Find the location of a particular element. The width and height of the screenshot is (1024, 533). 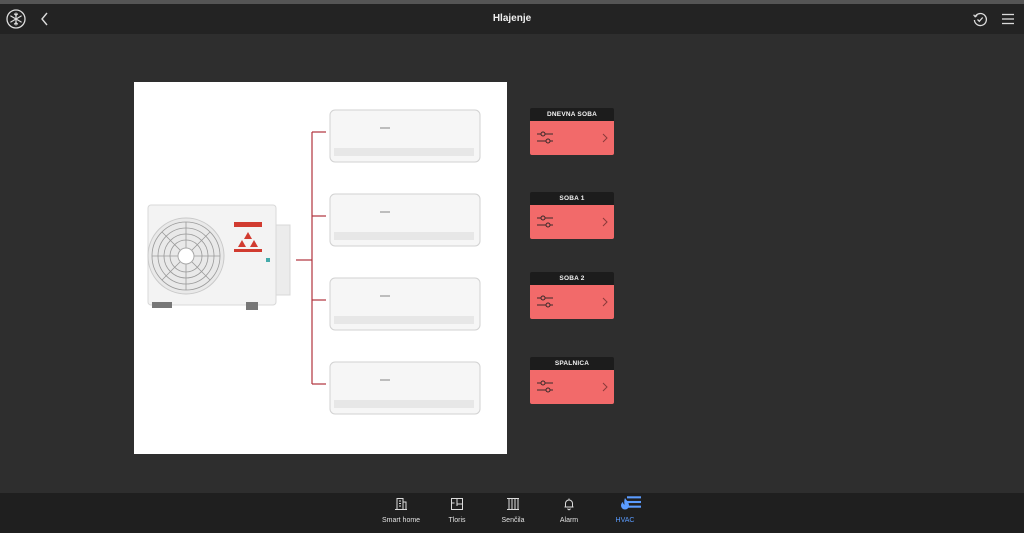

room-card-soba-2: SOBA 2 is located at coordinates (572, 295).